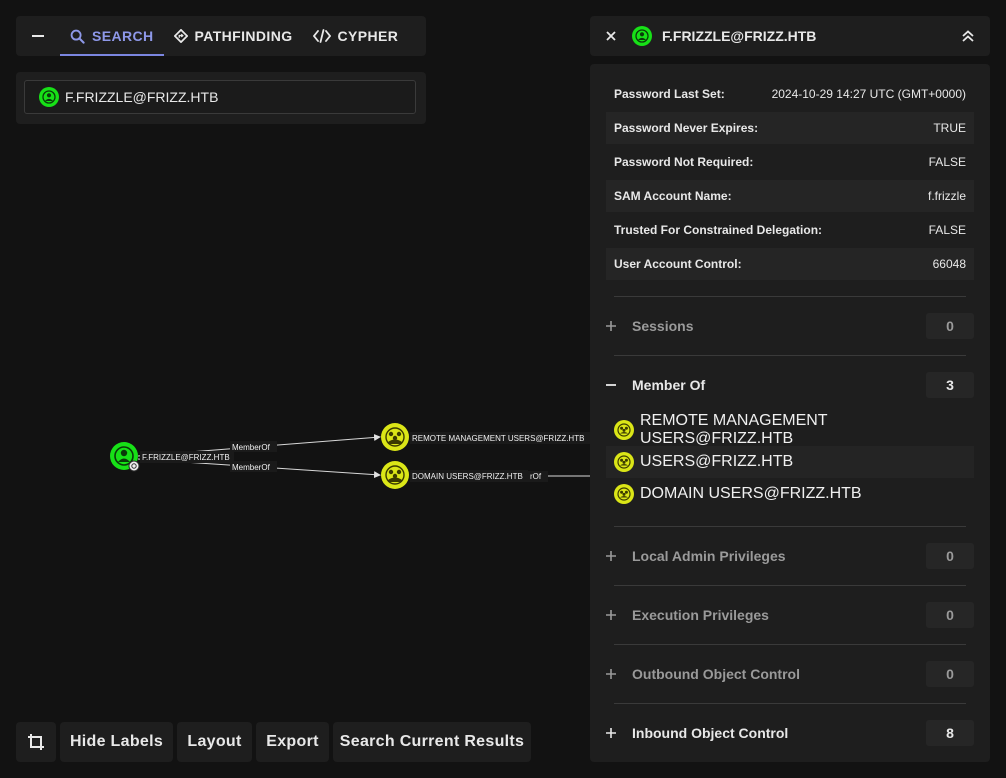  Describe the element at coordinates (790, 264) in the screenshot. I see `property-row: User Account Control: 66048` at that location.